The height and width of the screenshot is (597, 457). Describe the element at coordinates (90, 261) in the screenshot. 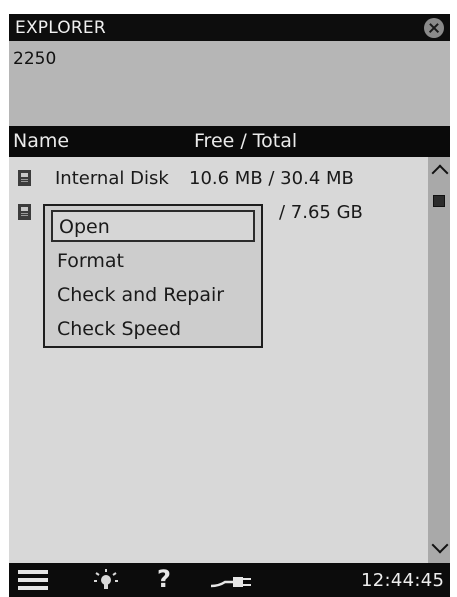

I see `menu-item-label: Format` at that location.